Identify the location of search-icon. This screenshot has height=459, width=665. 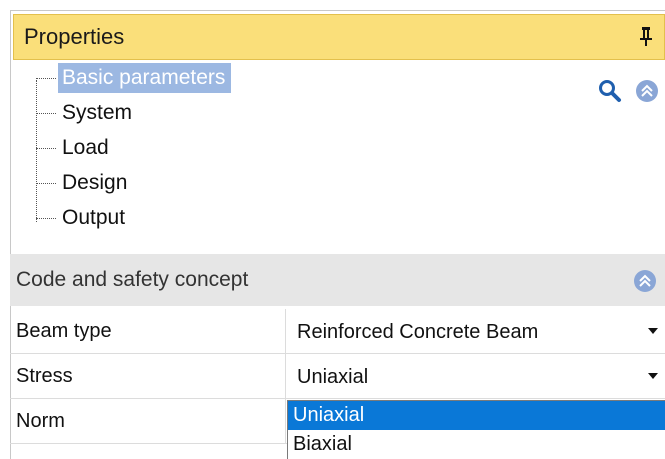
(610, 91).